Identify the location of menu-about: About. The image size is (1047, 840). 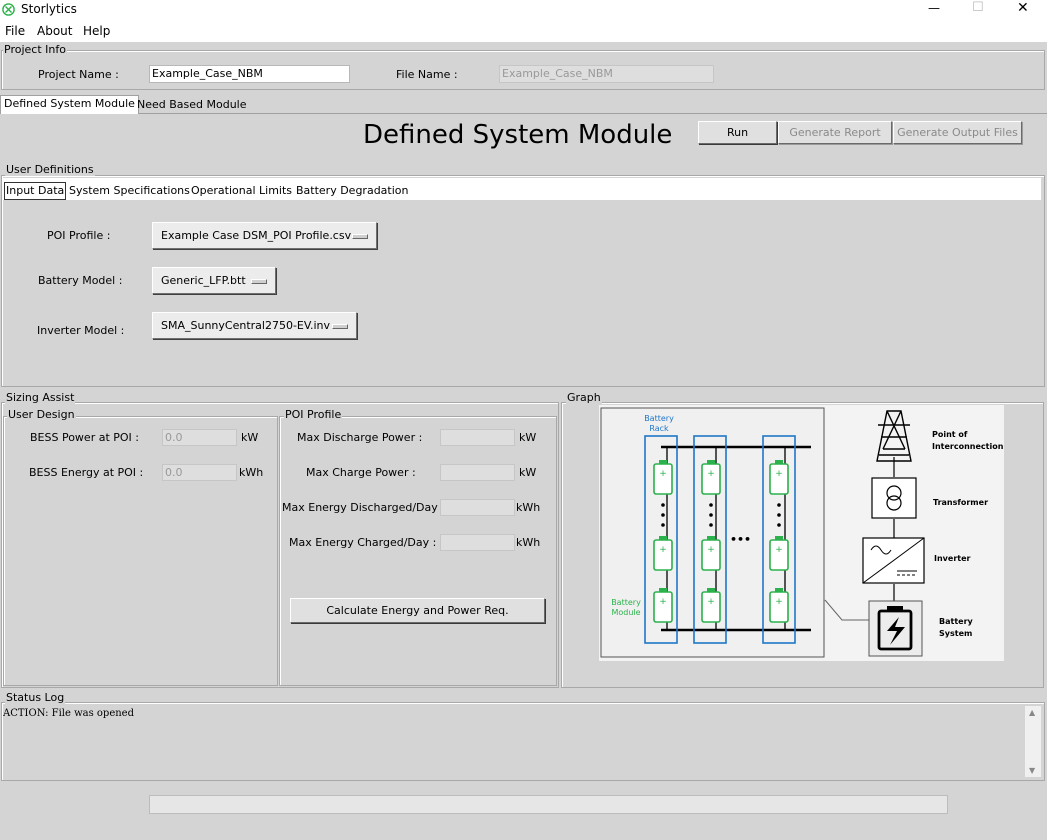
(54, 31).